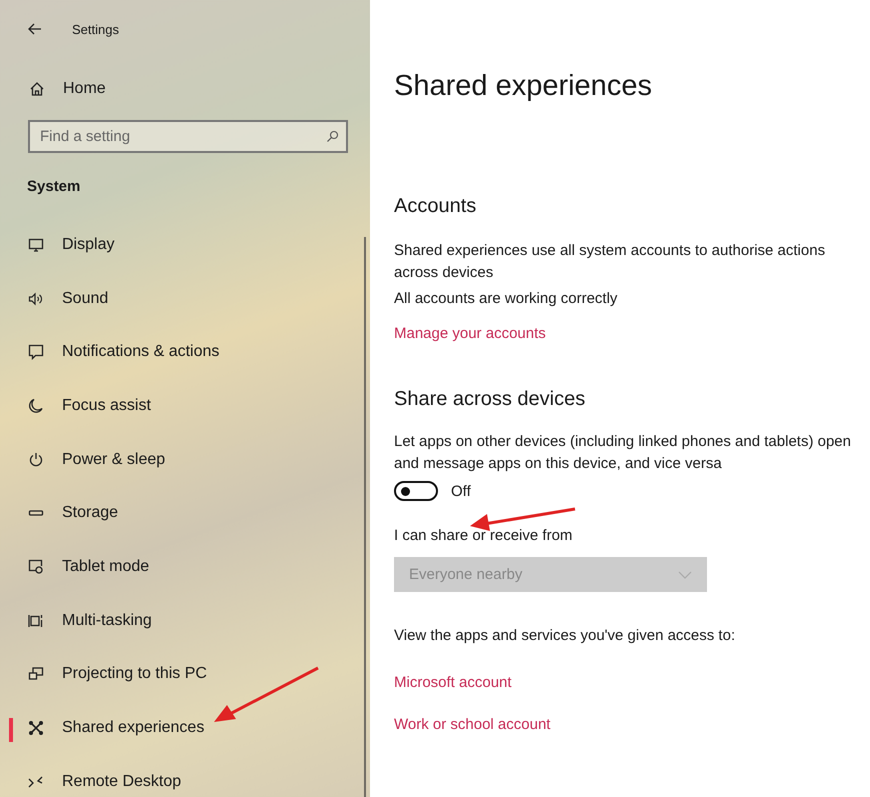 The image size is (870, 797). Describe the element at coordinates (416, 491) in the screenshot. I see `toggle-switch` at that location.